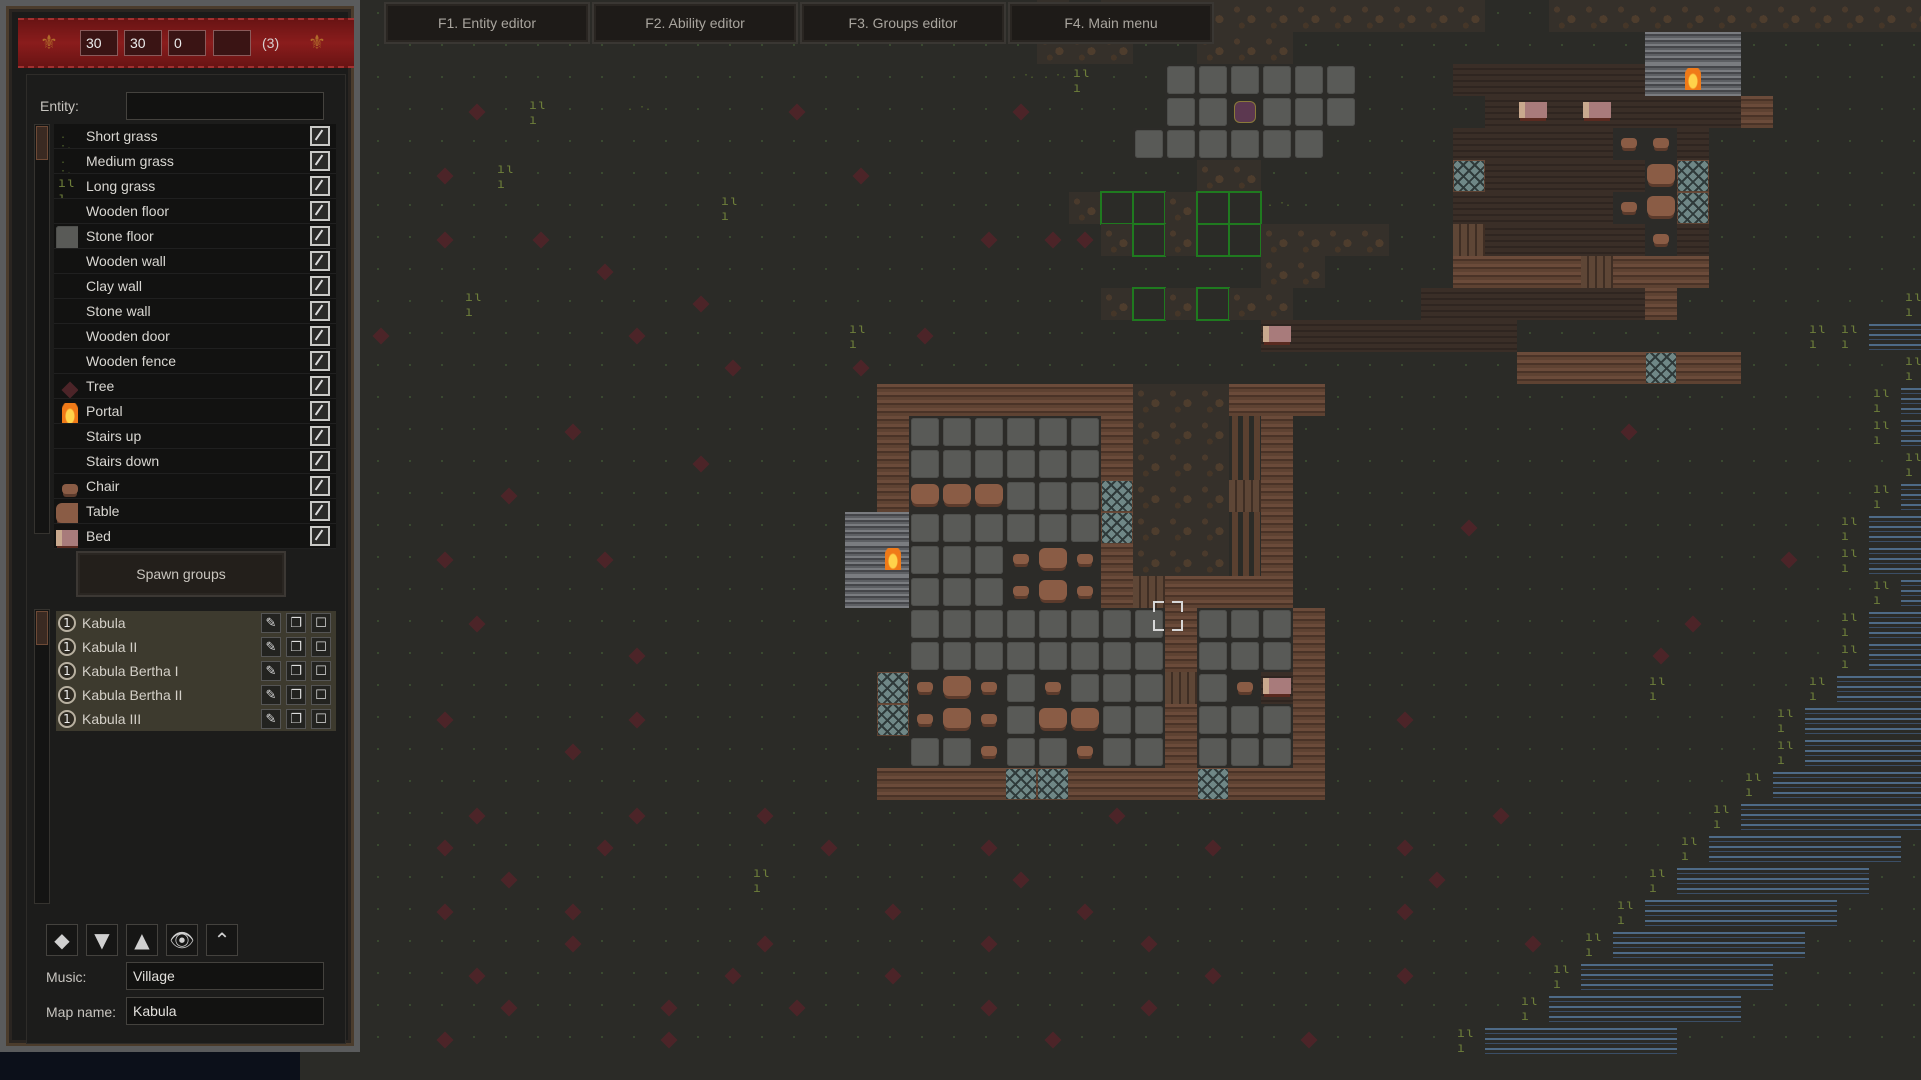 The image size is (1921, 1080). What do you see at coordinates (1661, 80) in the screenshot?
I see `map-tile-stone-wall` at bounding box center [1661, 80].